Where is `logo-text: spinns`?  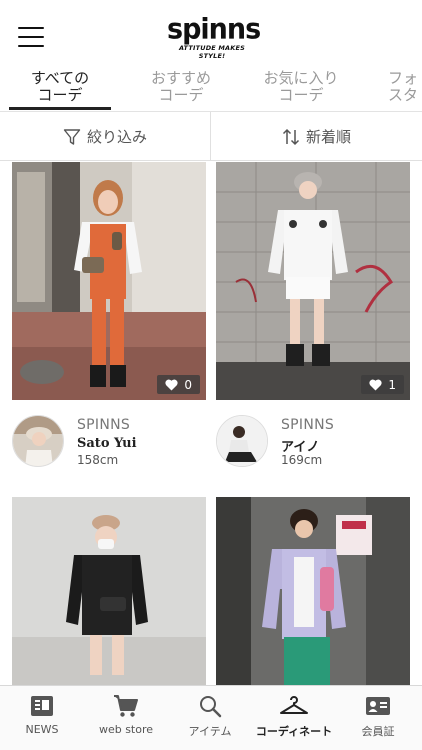 logo-text: spinns is located at coordinates (214, 29).